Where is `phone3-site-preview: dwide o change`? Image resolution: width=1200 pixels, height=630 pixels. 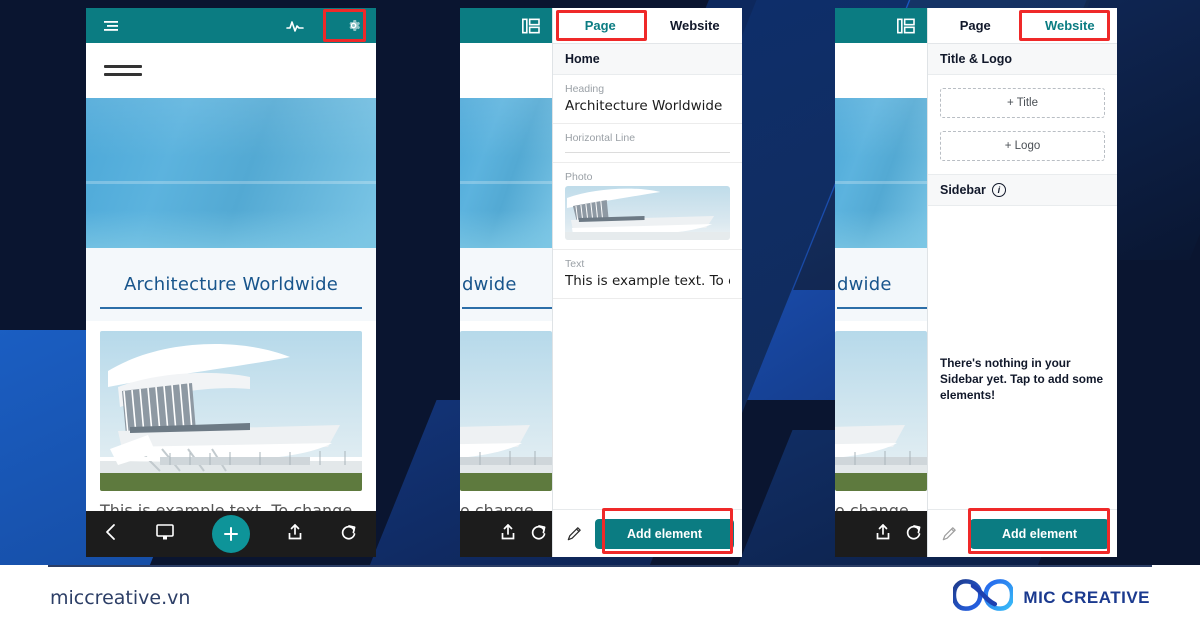 phone3-site-preview: dwide o change is located at coordinates (881, 277).